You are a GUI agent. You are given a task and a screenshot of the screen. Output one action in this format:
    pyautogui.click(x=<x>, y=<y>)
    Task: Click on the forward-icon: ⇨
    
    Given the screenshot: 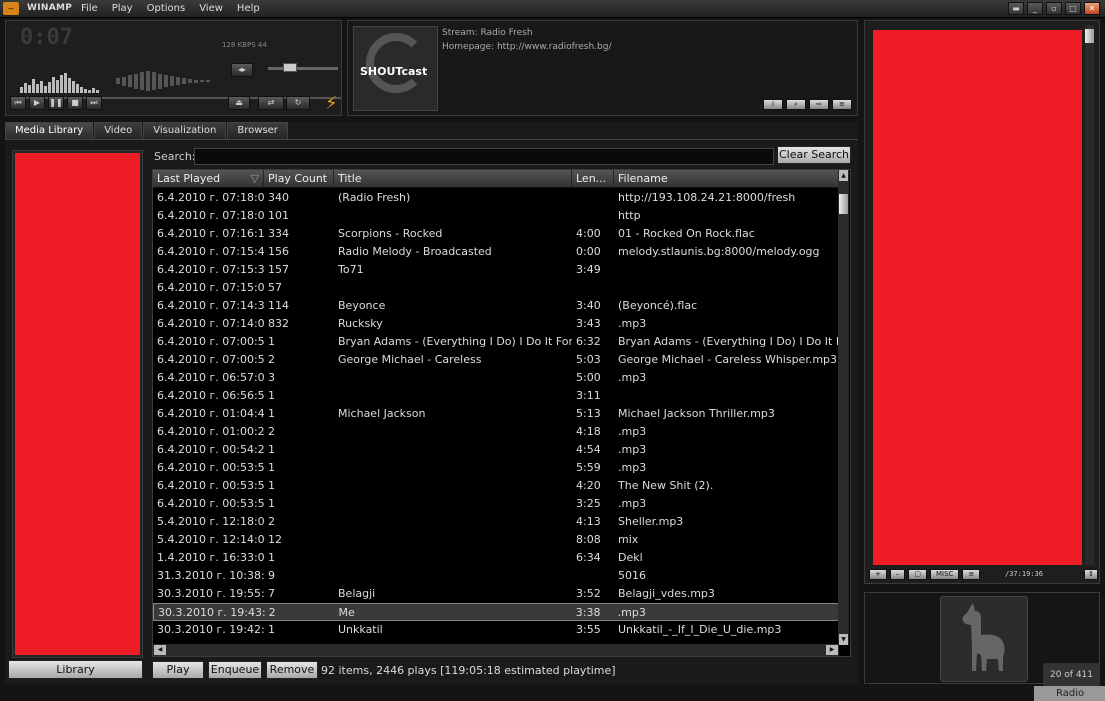 What is the action you would take?
    pyautogui.click(x=819, y=104)
    